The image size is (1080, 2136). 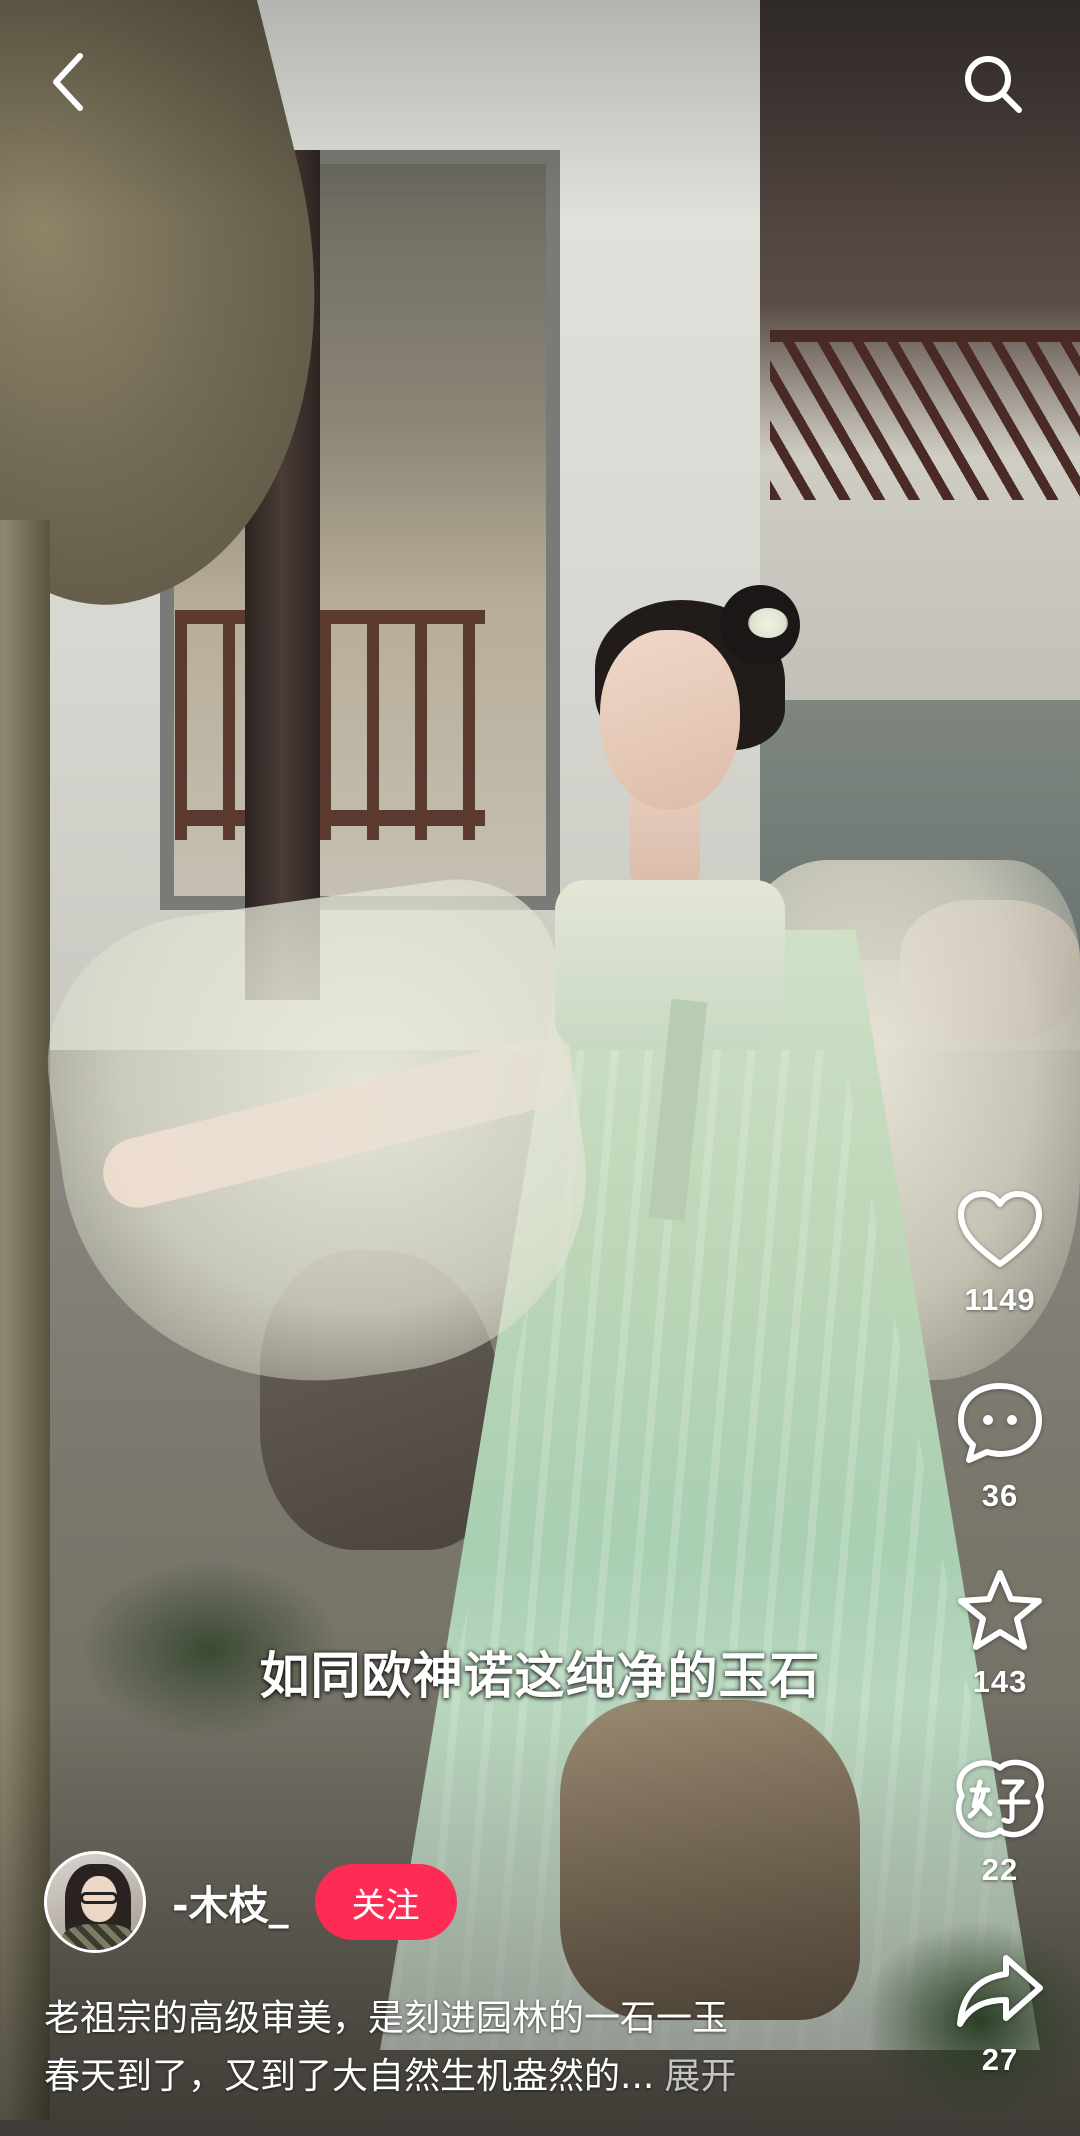 I want to click on hao-badge-icon, so click(x=1000, y=1798).